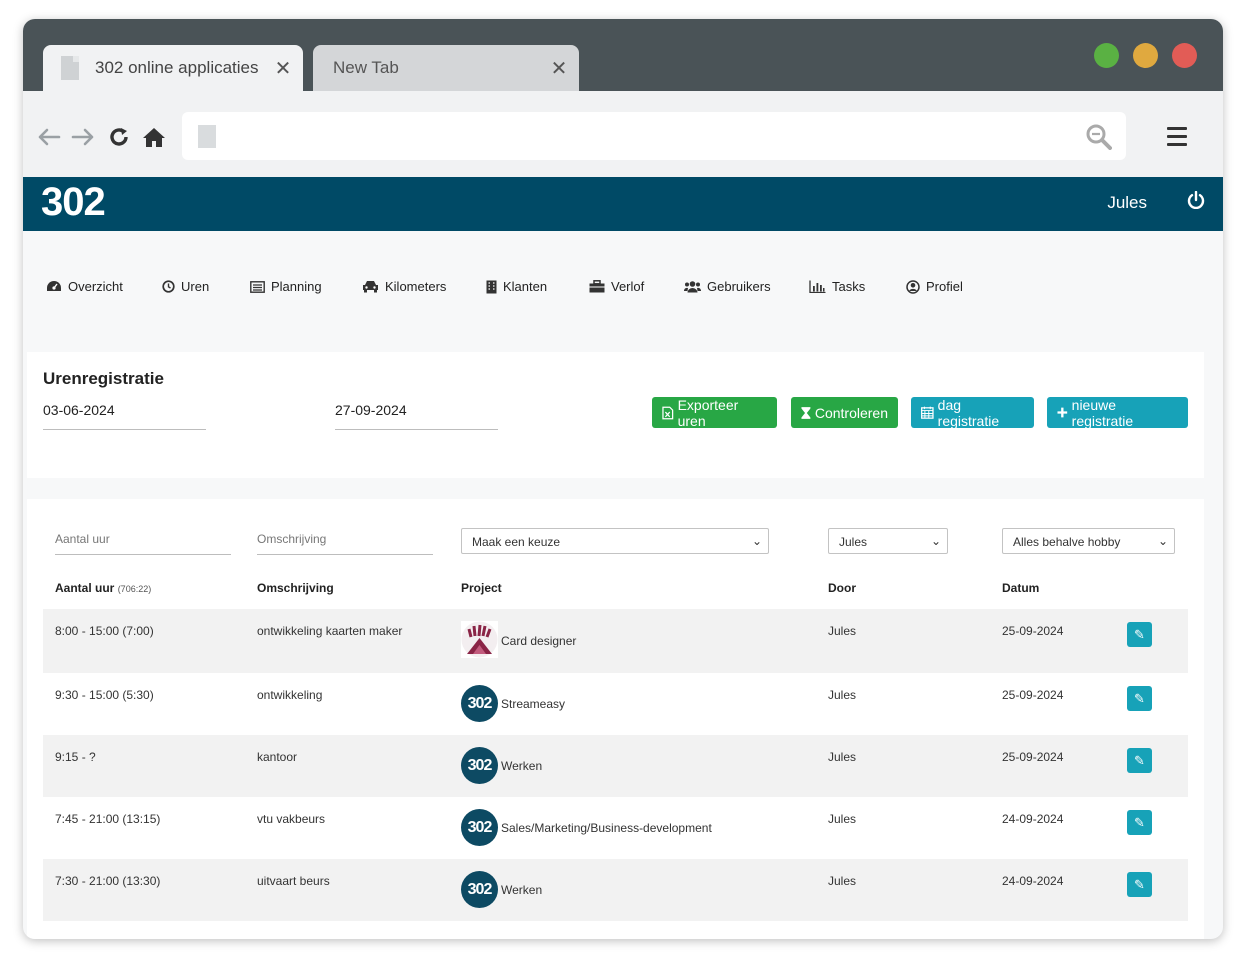 The width and height of the screenshot is (1249, 959). I want to click on company-logo-text: 302, so click(480, 827).